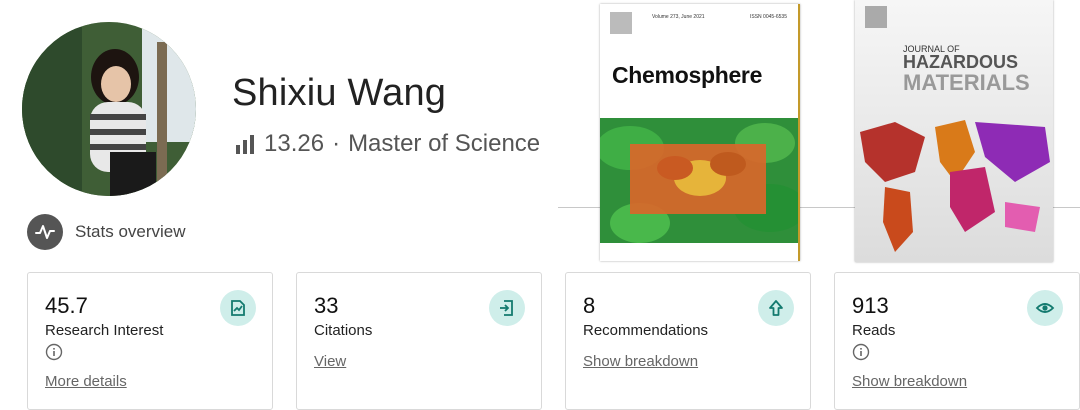  I want to click on recommendations-label: Recommendations, so click(646, 330).